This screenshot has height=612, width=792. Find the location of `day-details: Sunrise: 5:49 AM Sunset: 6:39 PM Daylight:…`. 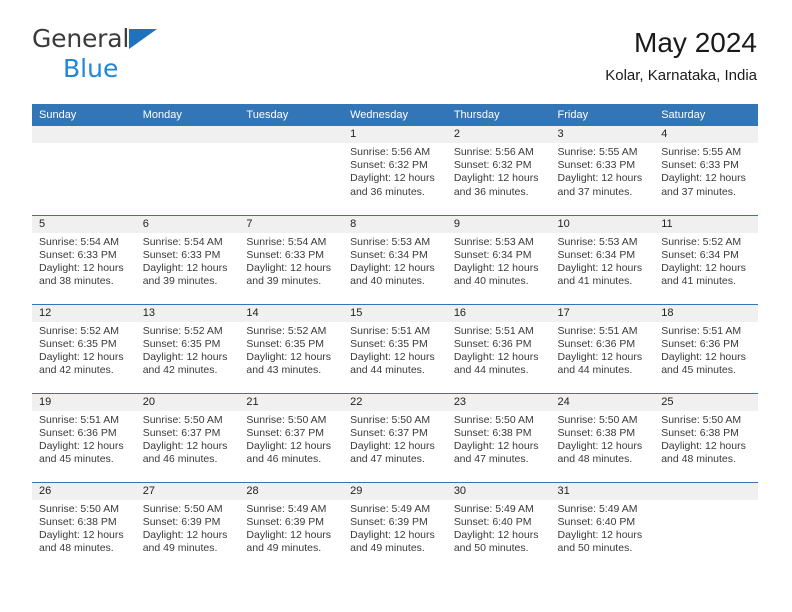

day-details: Sunrise: 5:49 AM Sunset: 6:39 PM Daylight:… is located at coordinates (395, 528).